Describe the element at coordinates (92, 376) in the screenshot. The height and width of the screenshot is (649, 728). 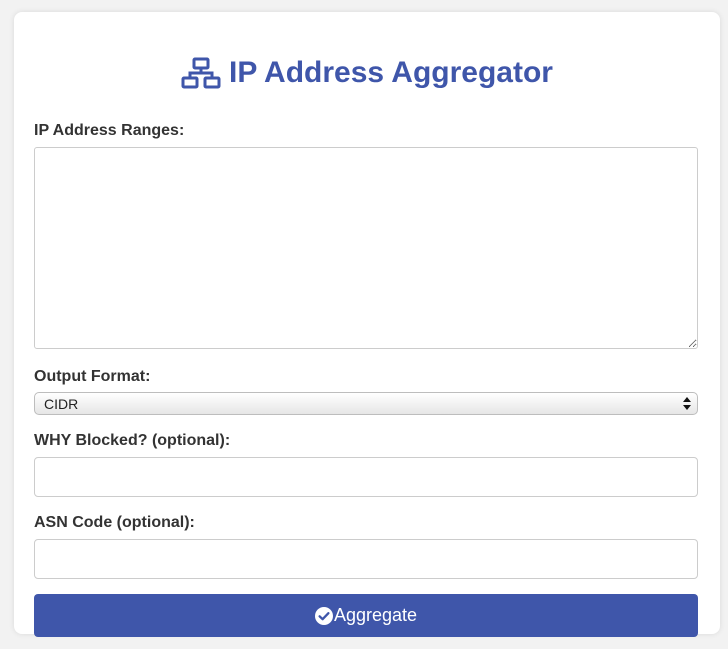
I see `output-format-label: Output Format:` at that location.